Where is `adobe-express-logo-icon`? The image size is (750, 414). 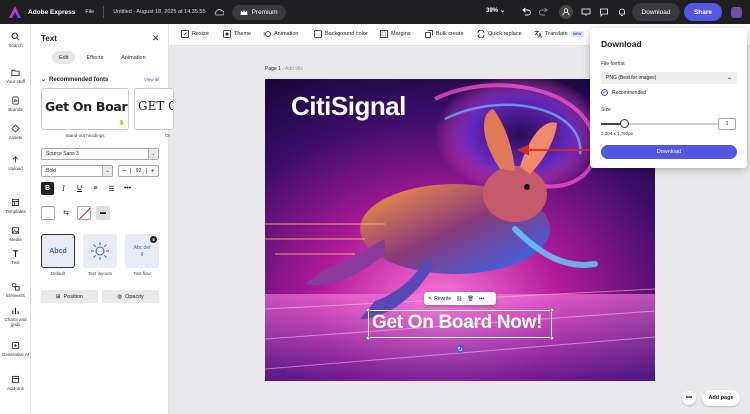
adobe-express-logo-icon is located at coordinates (15, 12).